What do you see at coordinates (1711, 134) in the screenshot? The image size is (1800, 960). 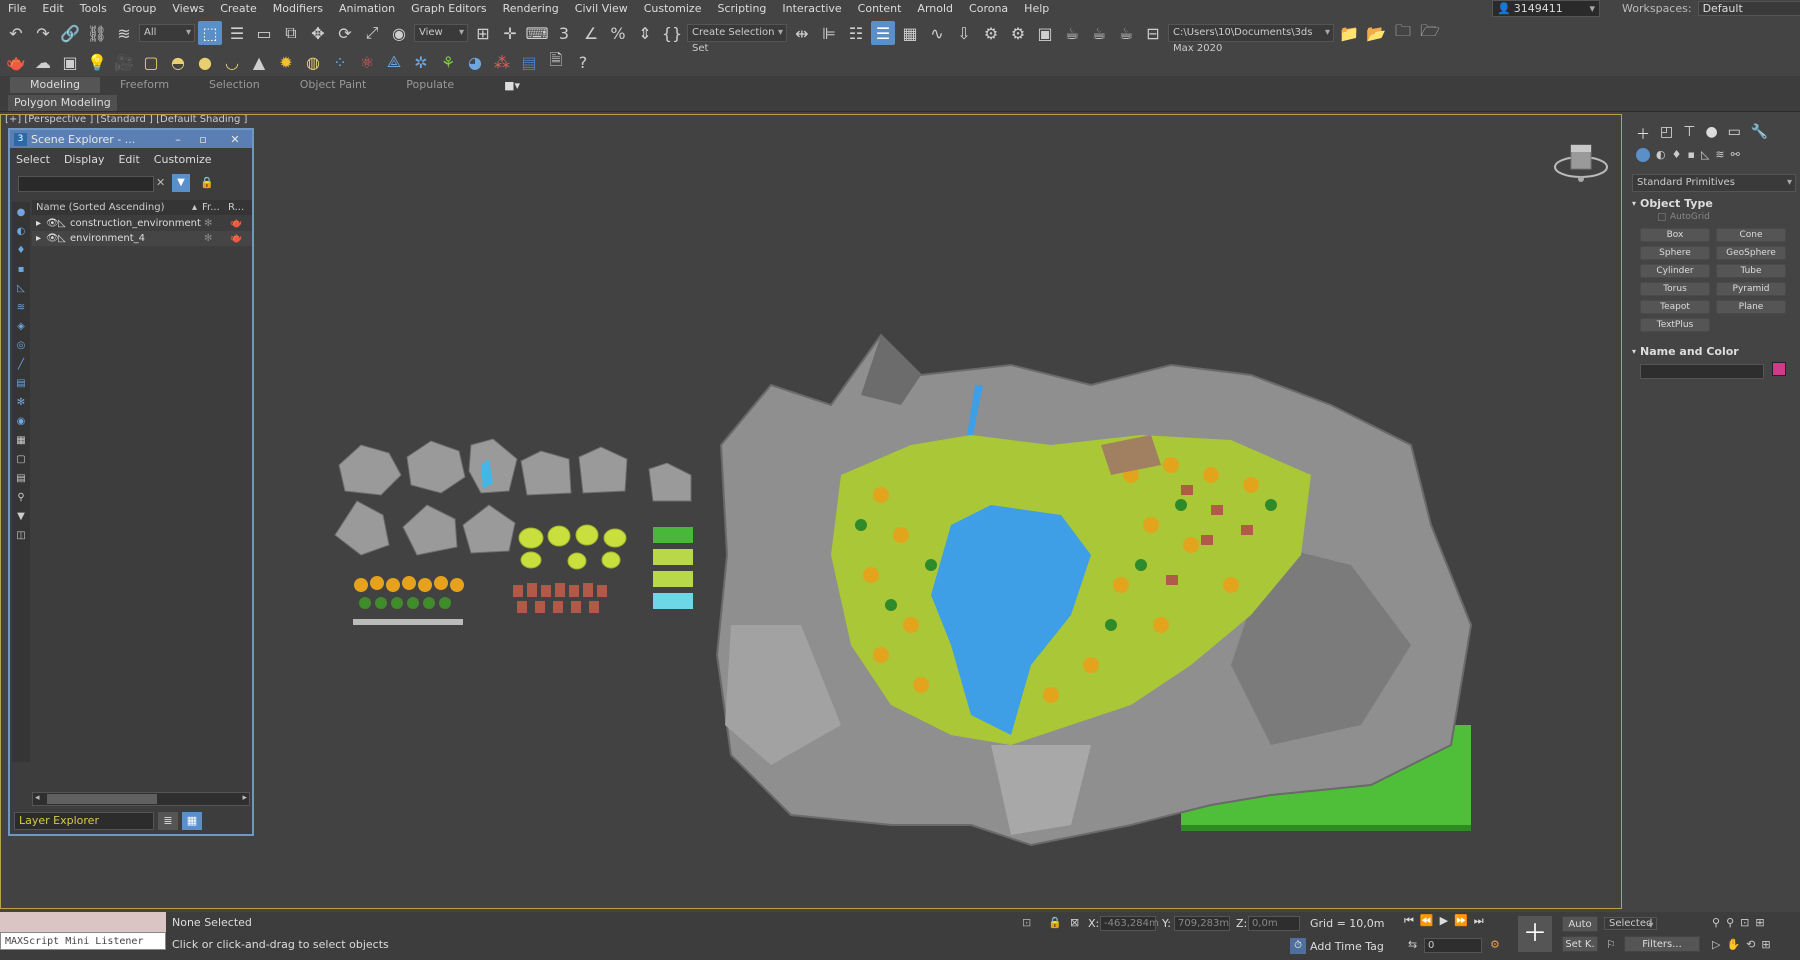 I see `motion-tab-icon: ●` at bounding box center [1711, 134].